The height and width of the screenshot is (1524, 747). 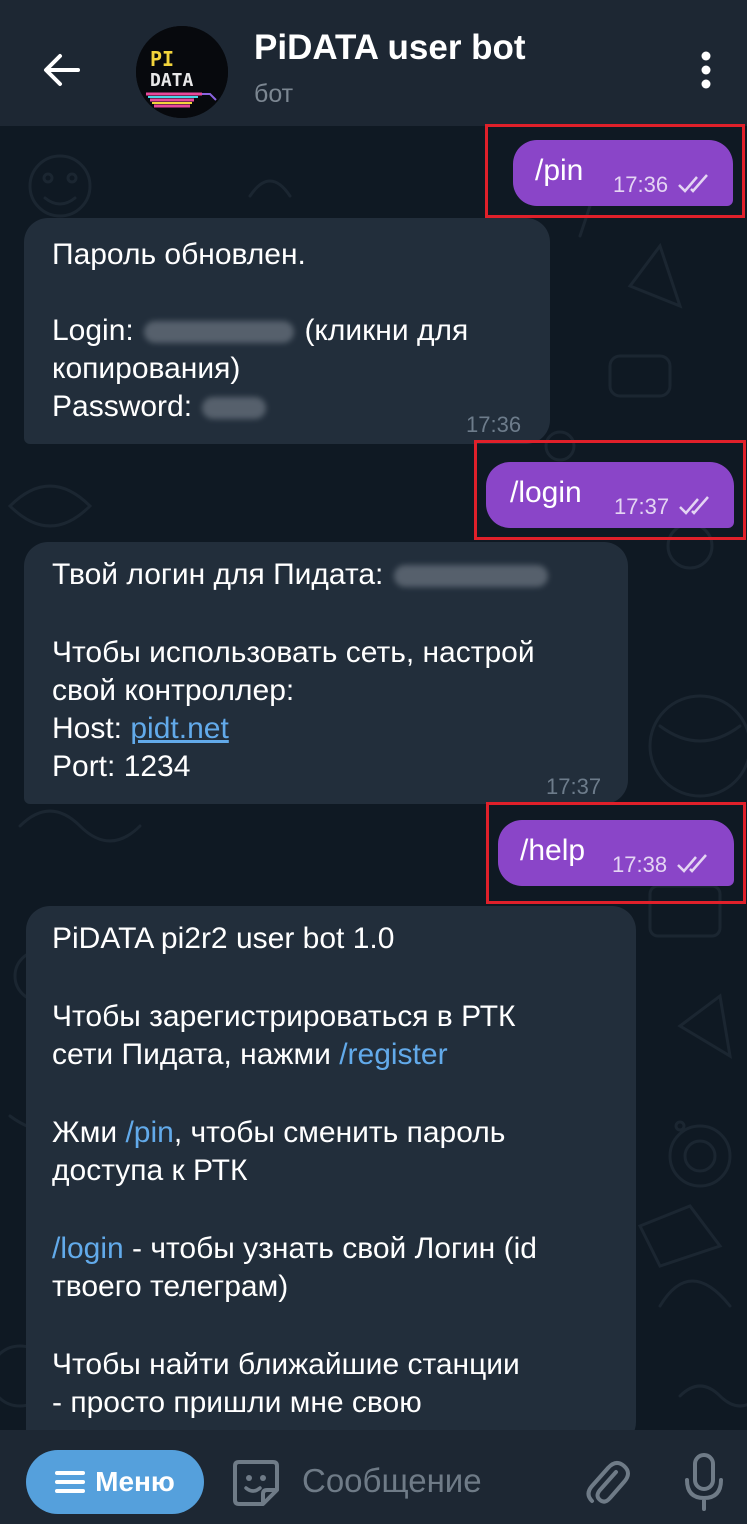 What do you see at coordinates (274, 94) in the screenshot?
I see `chat-subtitle: бот` at bounding box center [274, 94].